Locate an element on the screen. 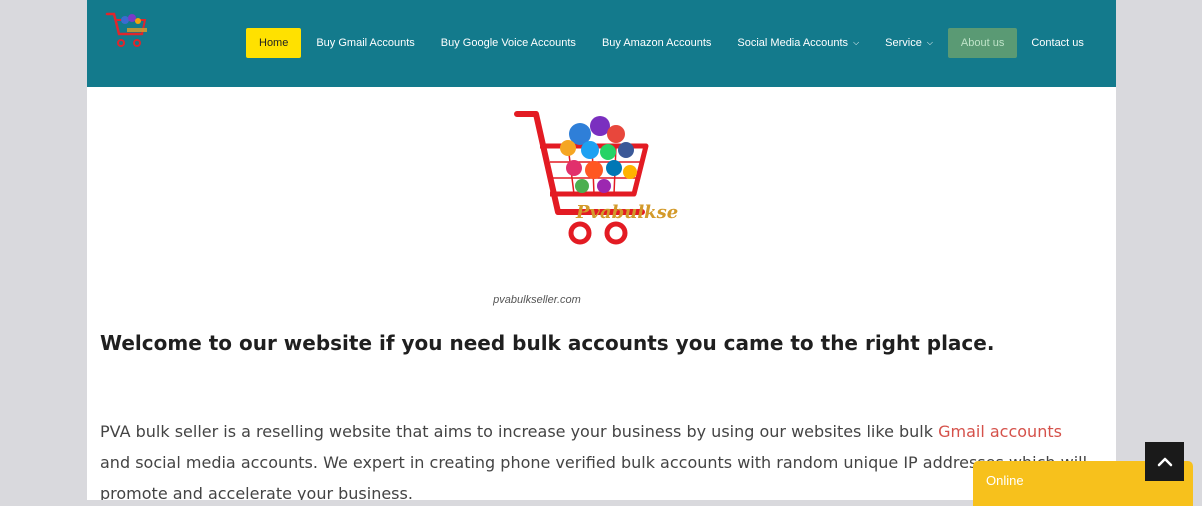 The height and width of the screenshot is (506, 1202). nav-contact-us: Contact us is located at coordinates (1057, 43).